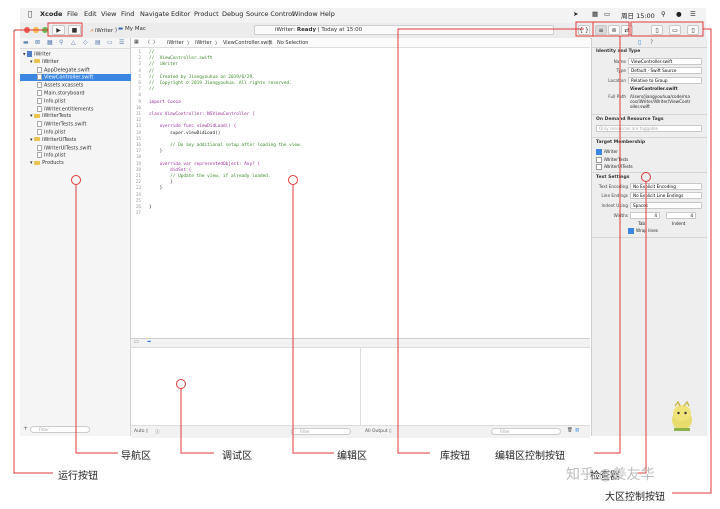  What do you see at coordinates (352, 456) in the screenshot?
I see `annotation-editor: 编辑区` at bounding box center [352, 456].